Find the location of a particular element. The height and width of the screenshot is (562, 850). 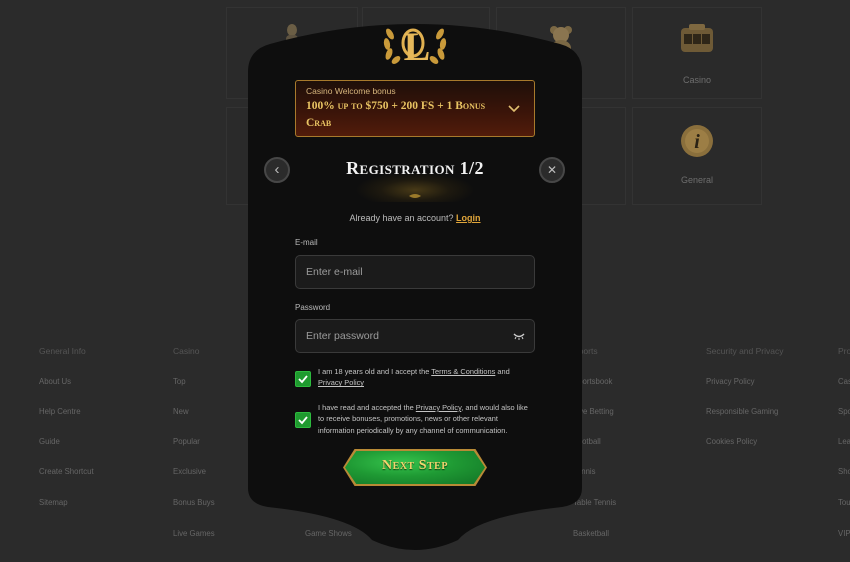

next-step-label: Next Step is located at coordinates (415, 465).